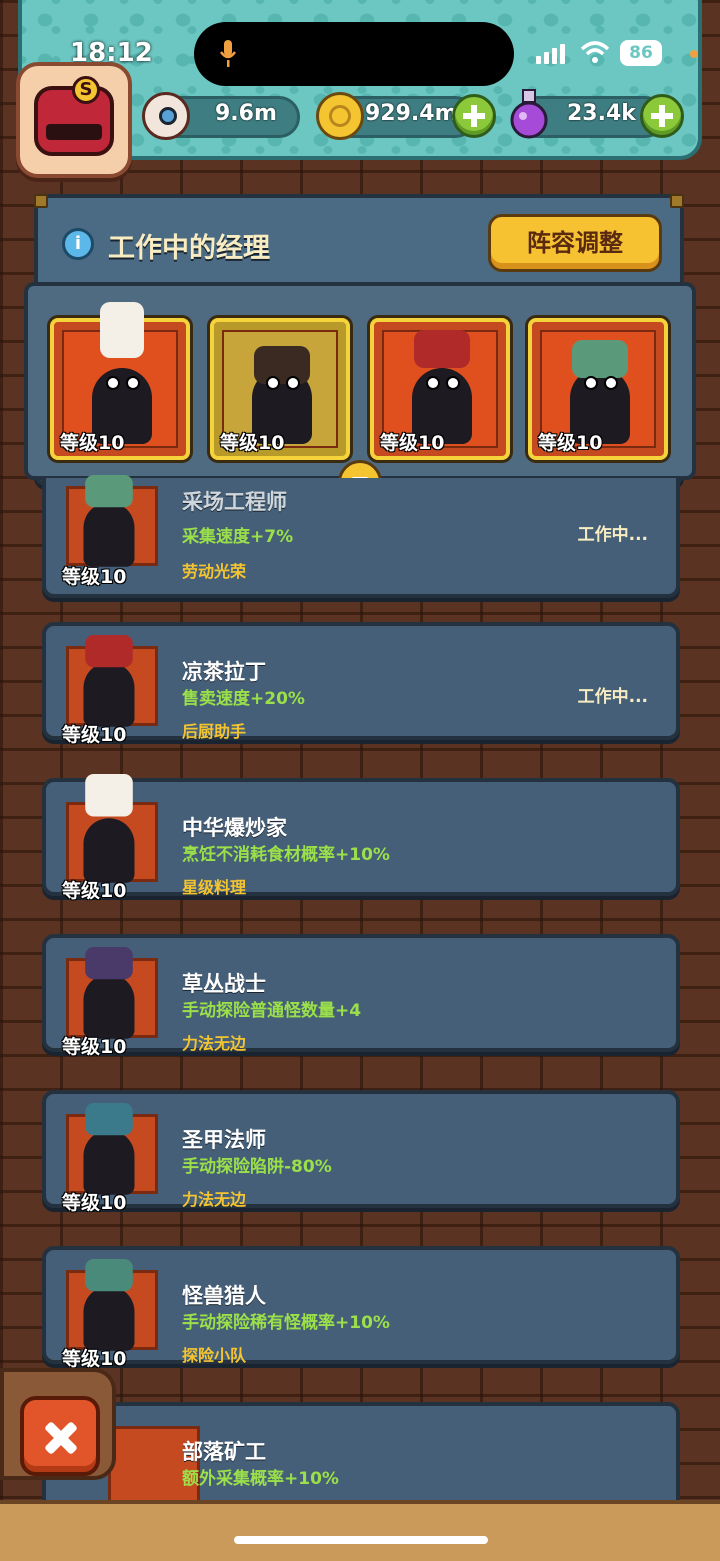  Describe the element at coordinates (60, 1436) in the screenshot. I see `close-button` at that location.